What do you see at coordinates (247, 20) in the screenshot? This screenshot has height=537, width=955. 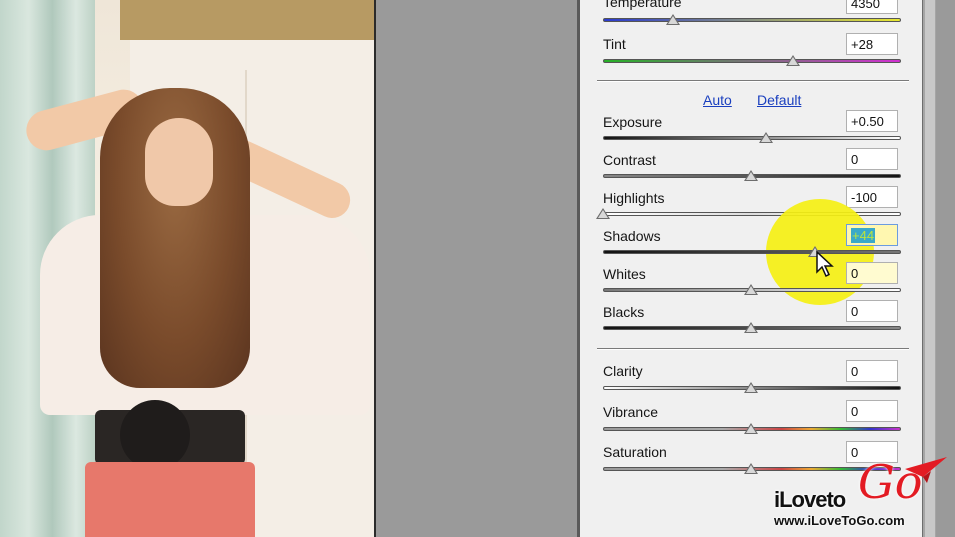 I see `wallpaper` at bounding box center [247, 20].